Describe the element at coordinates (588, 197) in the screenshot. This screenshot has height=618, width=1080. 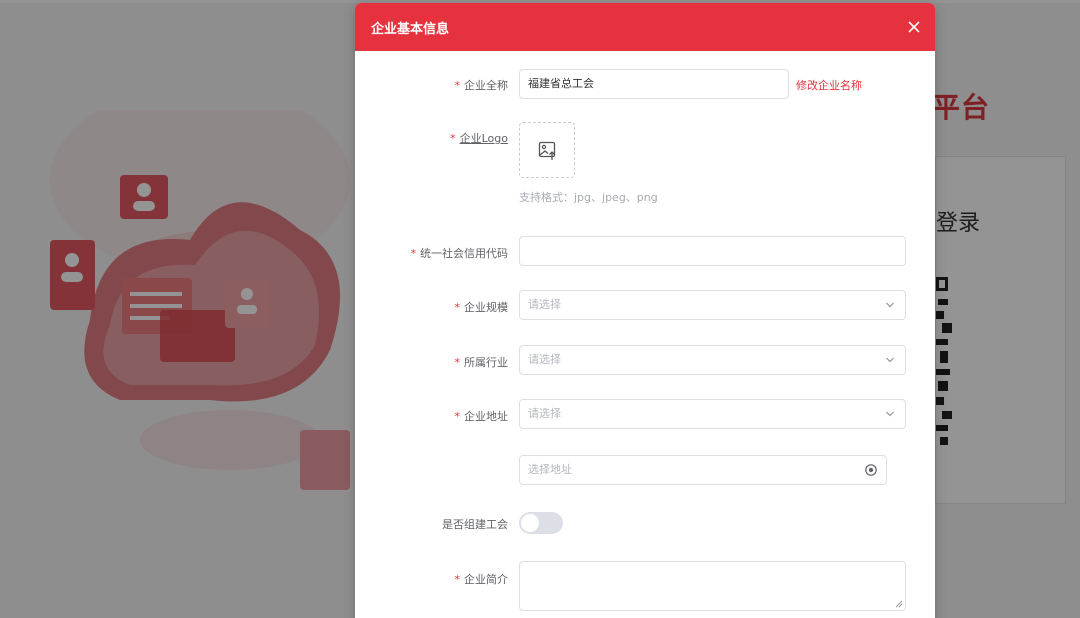
I see `logo-format-tip: 支持格式：jpg、jpeg、png` at that location.